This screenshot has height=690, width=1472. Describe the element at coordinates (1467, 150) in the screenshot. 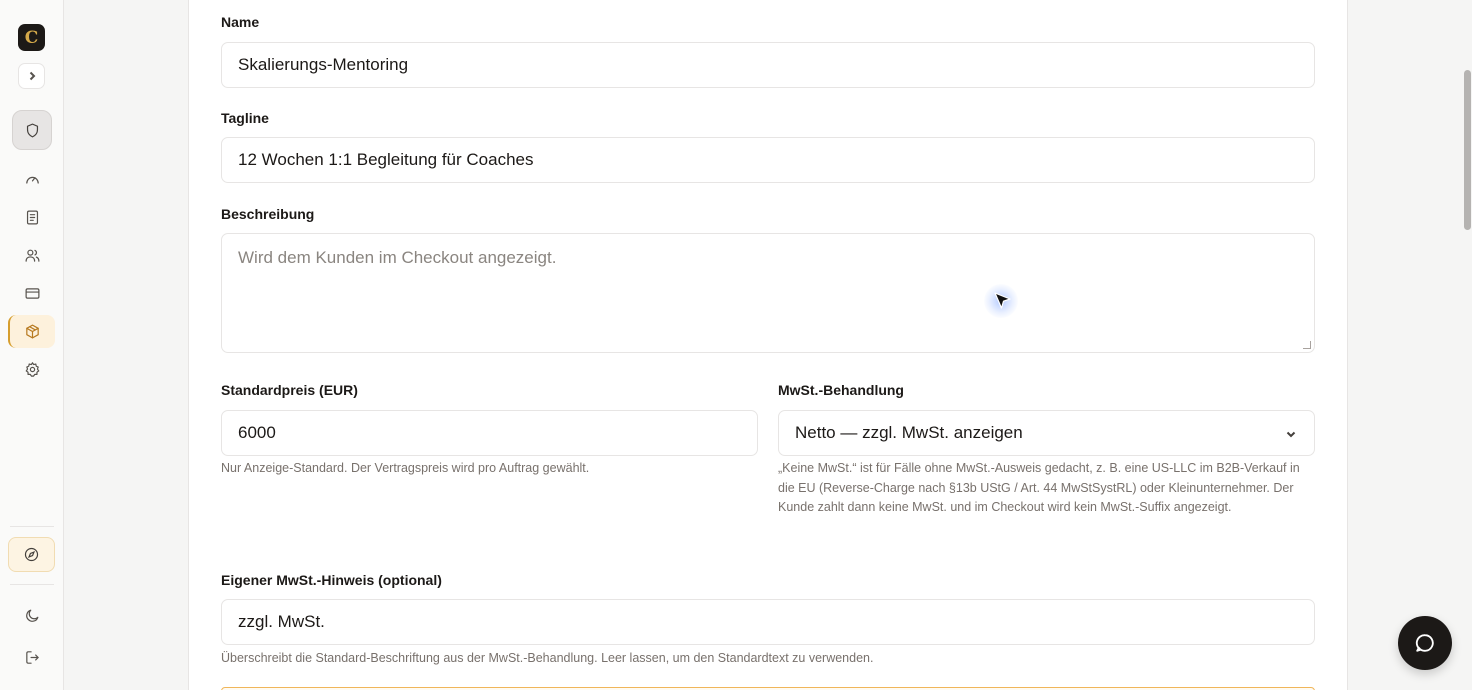

I see `scrollbar-thumb` at that location.